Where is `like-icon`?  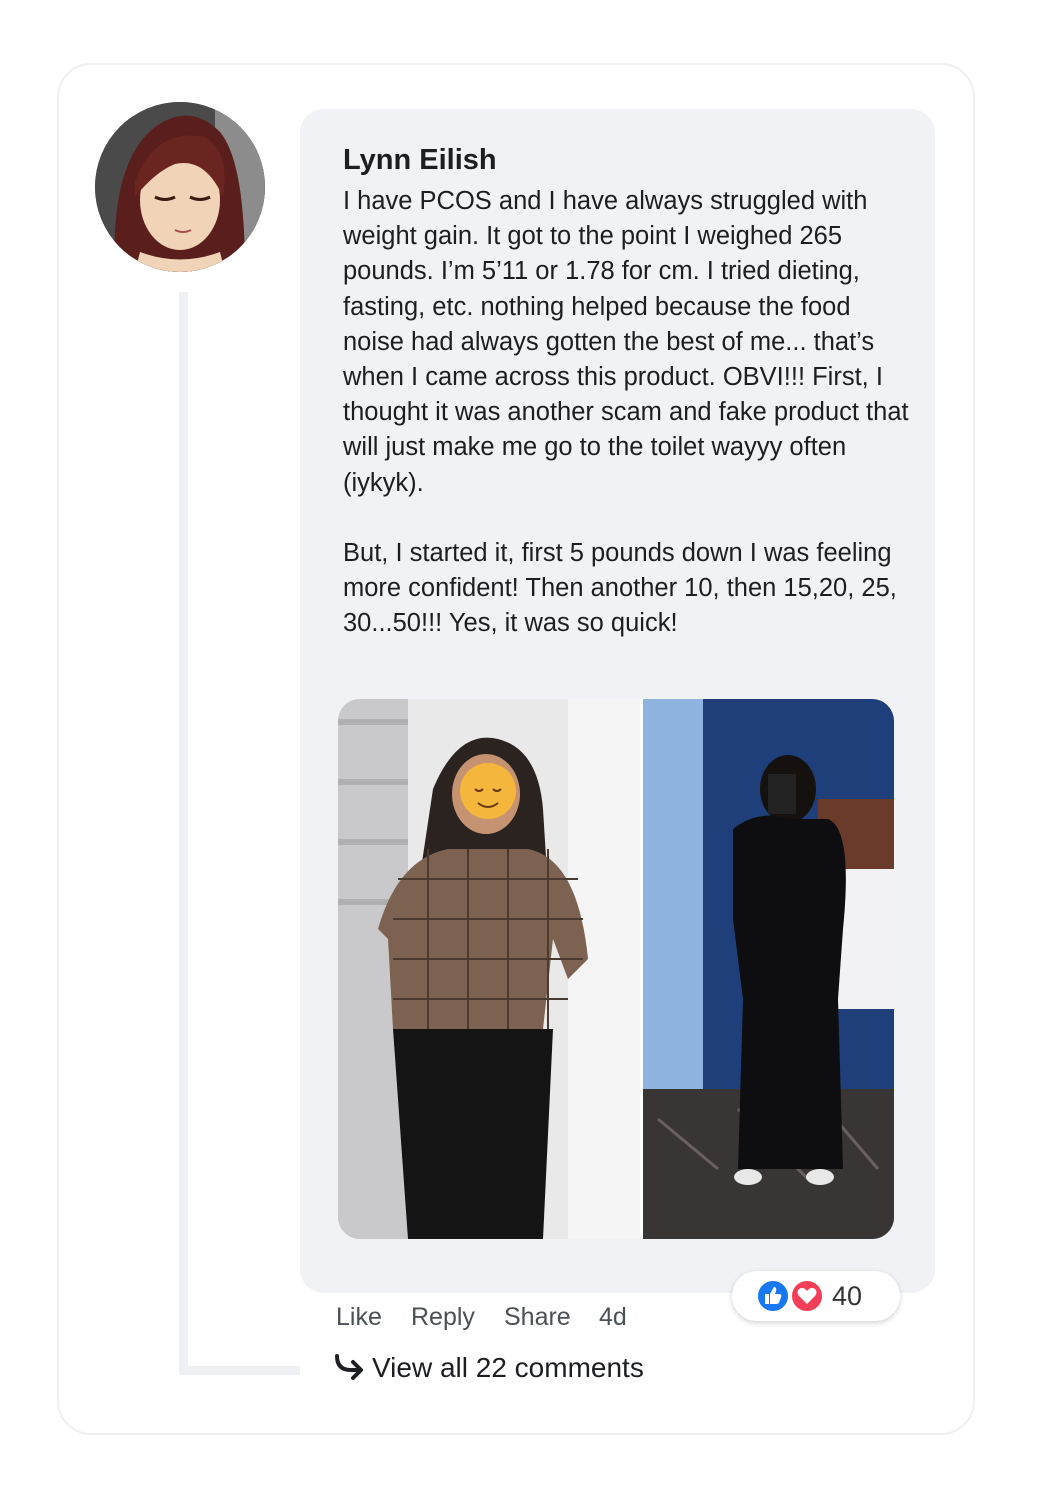
like-icon is located at coordinates (773, 1296).